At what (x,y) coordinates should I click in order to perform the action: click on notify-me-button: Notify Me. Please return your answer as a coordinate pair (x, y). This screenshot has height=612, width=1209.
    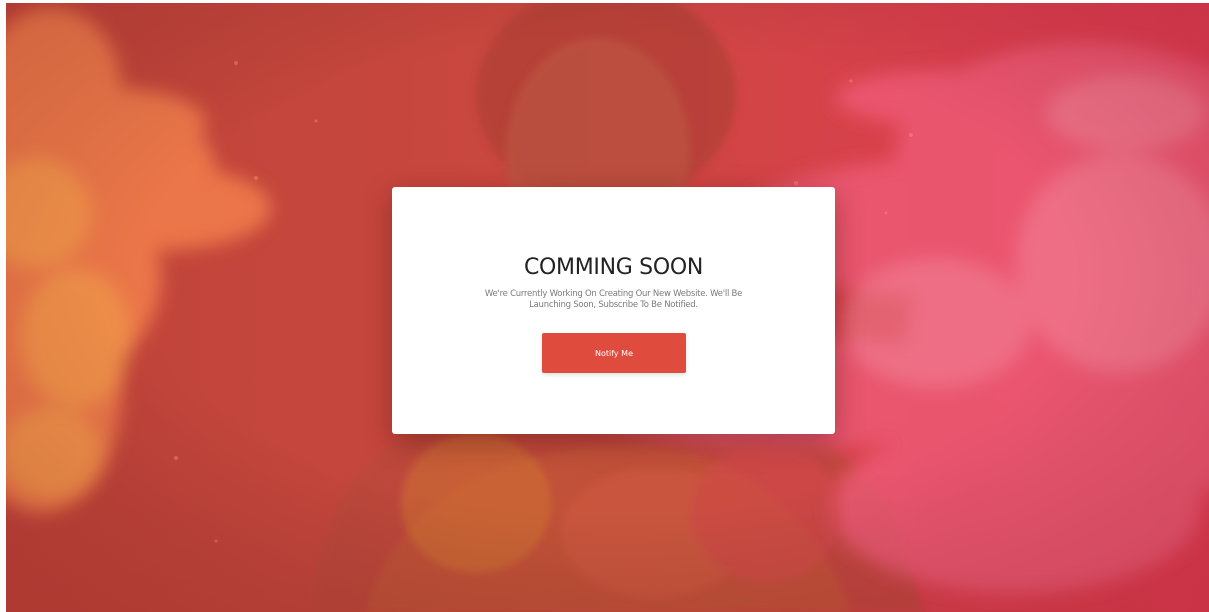
    Looking at the image, I should click on (614, 353).